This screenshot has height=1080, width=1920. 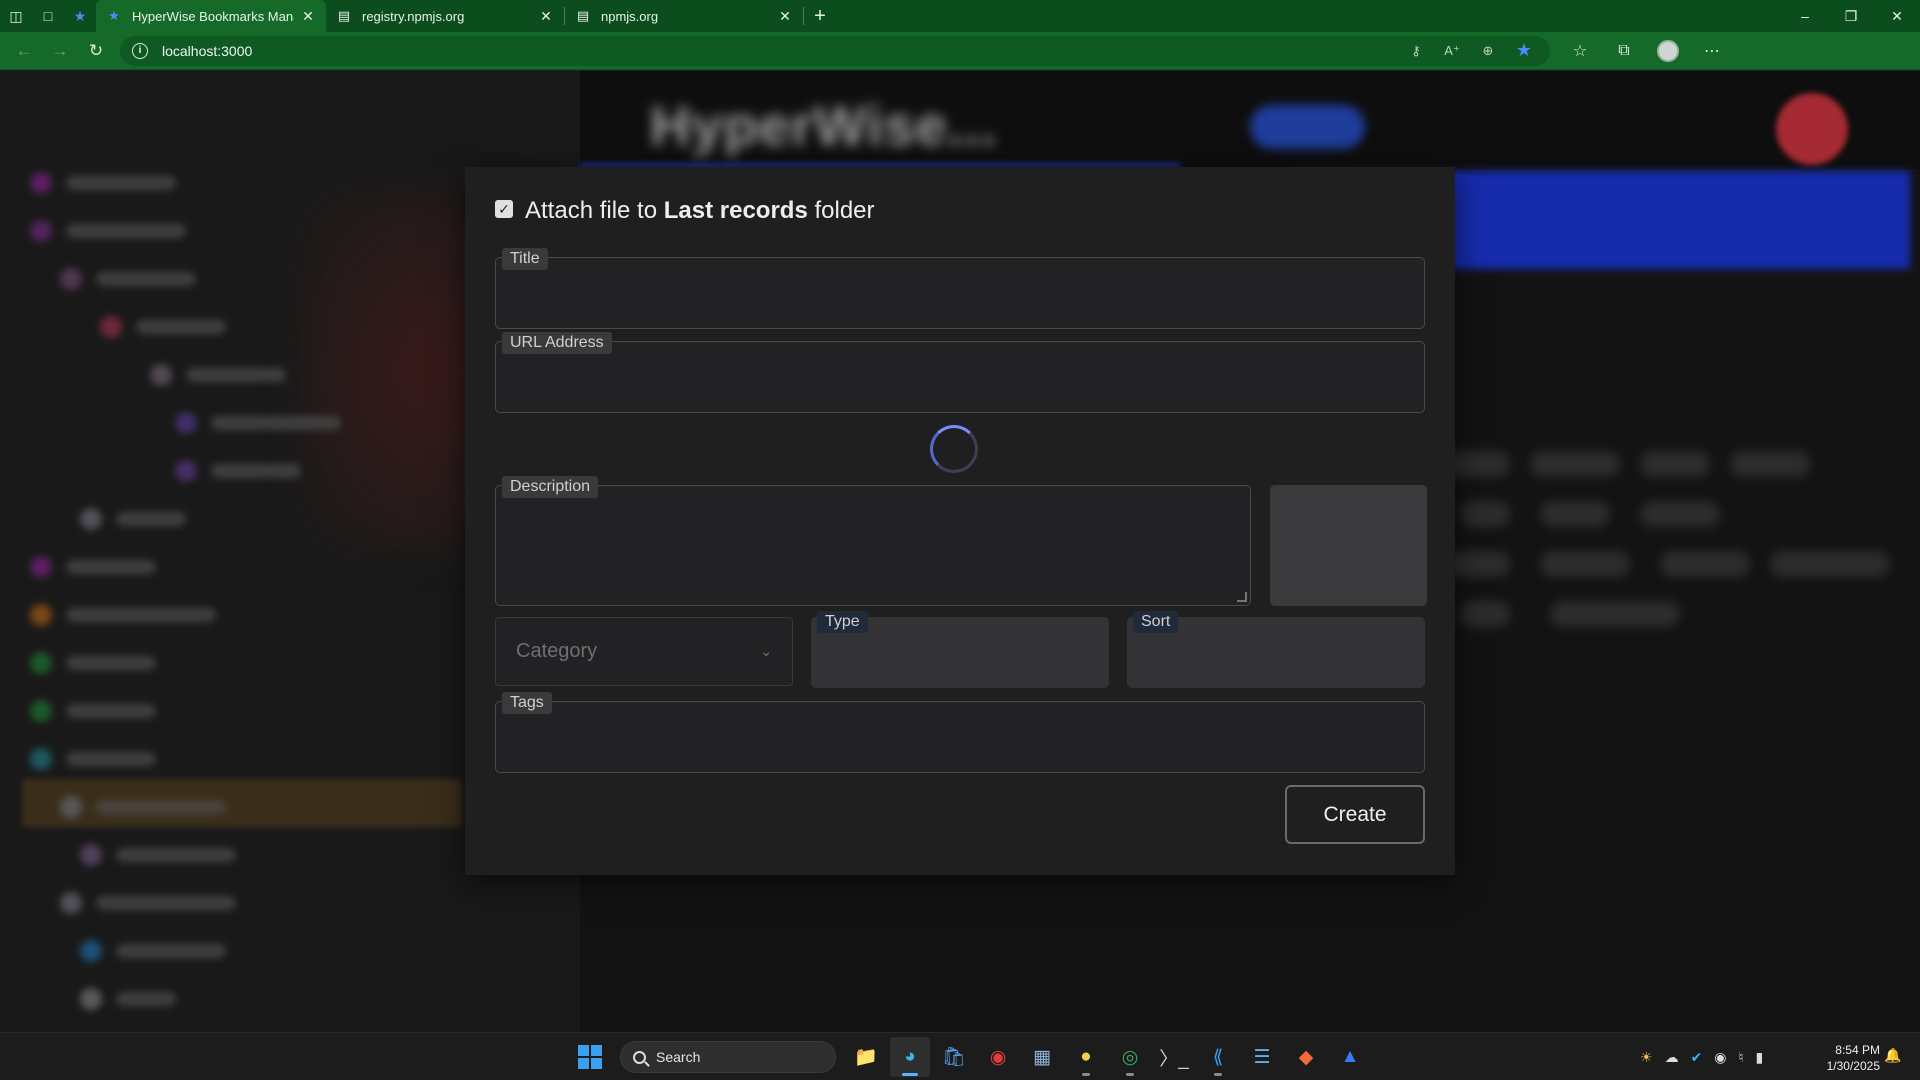 I want to click on attach-file-row: ✓ Attach file to Last records folder, so click(x=685, y=211).